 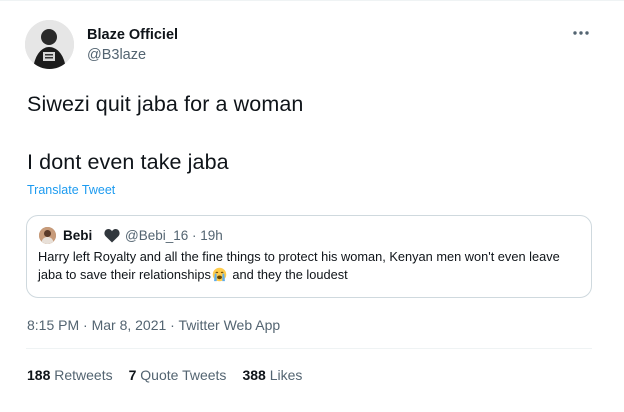 What do you see at coordinates (116, 55) in the screenshot?
I see `author-handle: @B3laze` at bounding box center [116, 55].